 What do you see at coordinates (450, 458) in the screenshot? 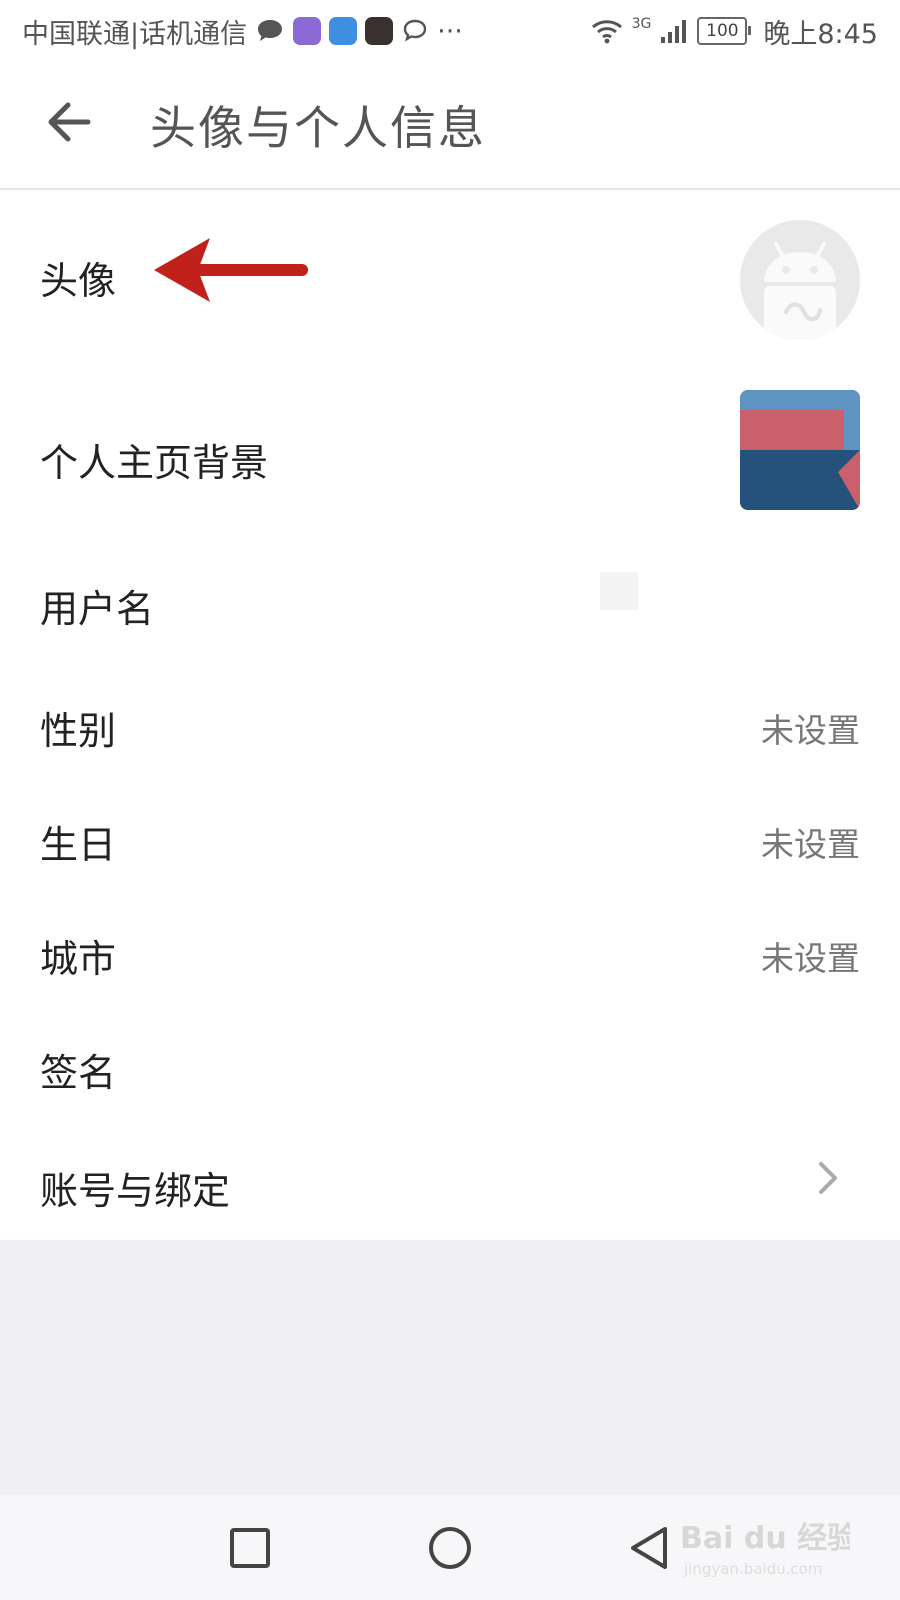
I see `profile-background-row: 个人主页背景` at bounding box center [450, 458].